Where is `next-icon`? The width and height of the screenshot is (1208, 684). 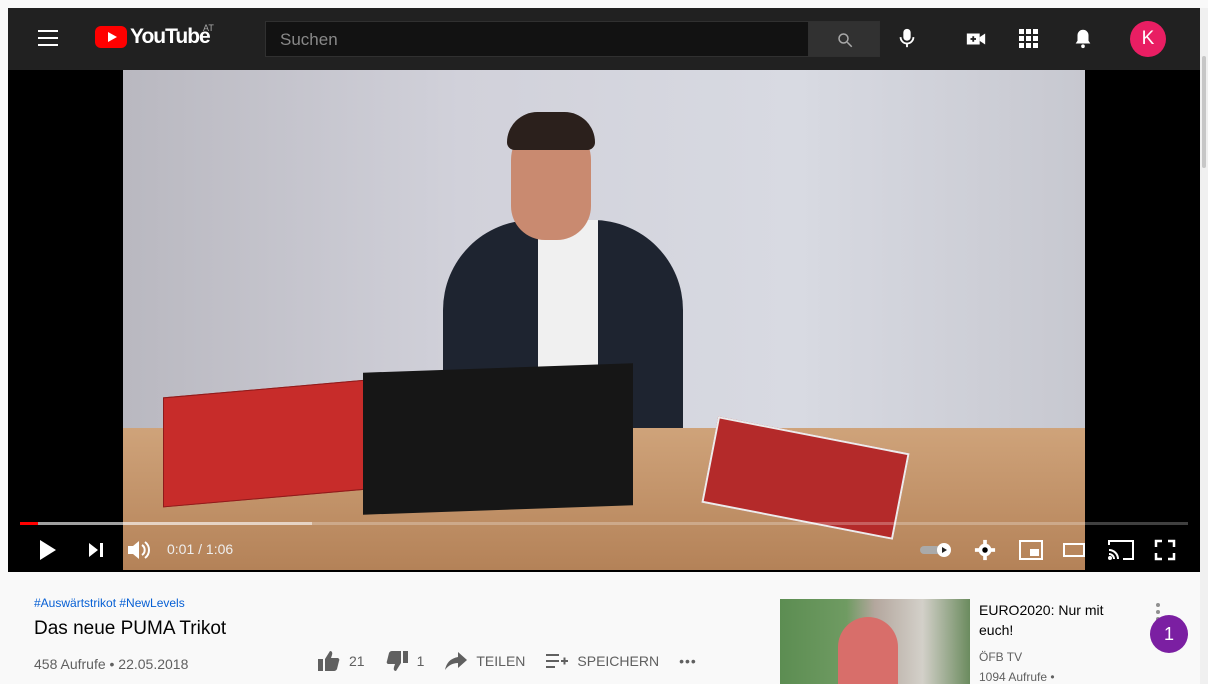
next-icon is located at coordinates (96, 550).